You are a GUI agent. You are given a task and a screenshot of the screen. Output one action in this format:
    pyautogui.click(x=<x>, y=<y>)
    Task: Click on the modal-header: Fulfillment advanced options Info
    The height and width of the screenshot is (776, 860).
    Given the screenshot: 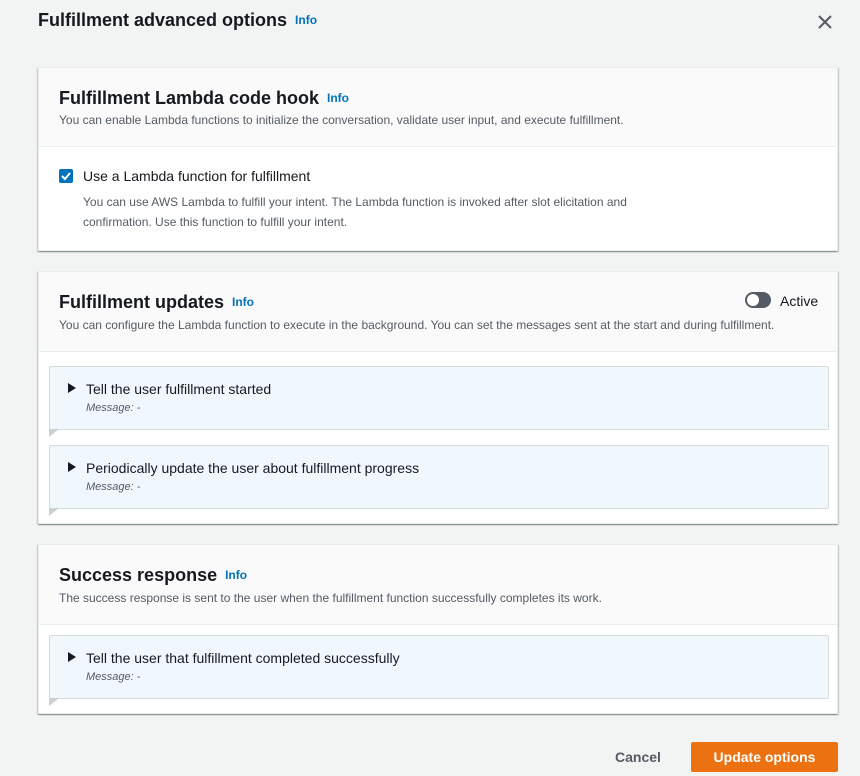 What is the action you would take?
    pyautogui.click(x=430, y=24)
    